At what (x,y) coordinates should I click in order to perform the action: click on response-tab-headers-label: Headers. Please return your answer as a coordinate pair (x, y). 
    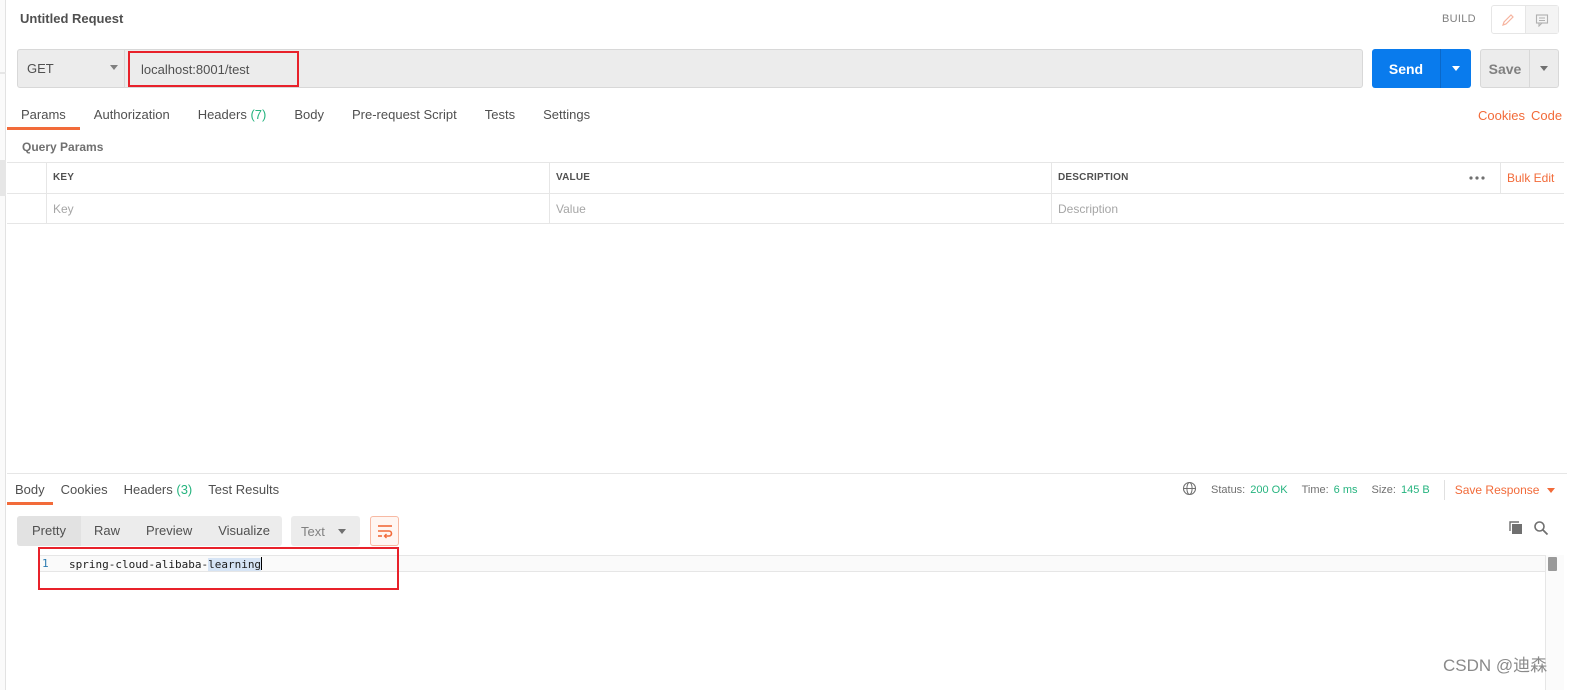
    Looking at the image, I should click on (148, 489).